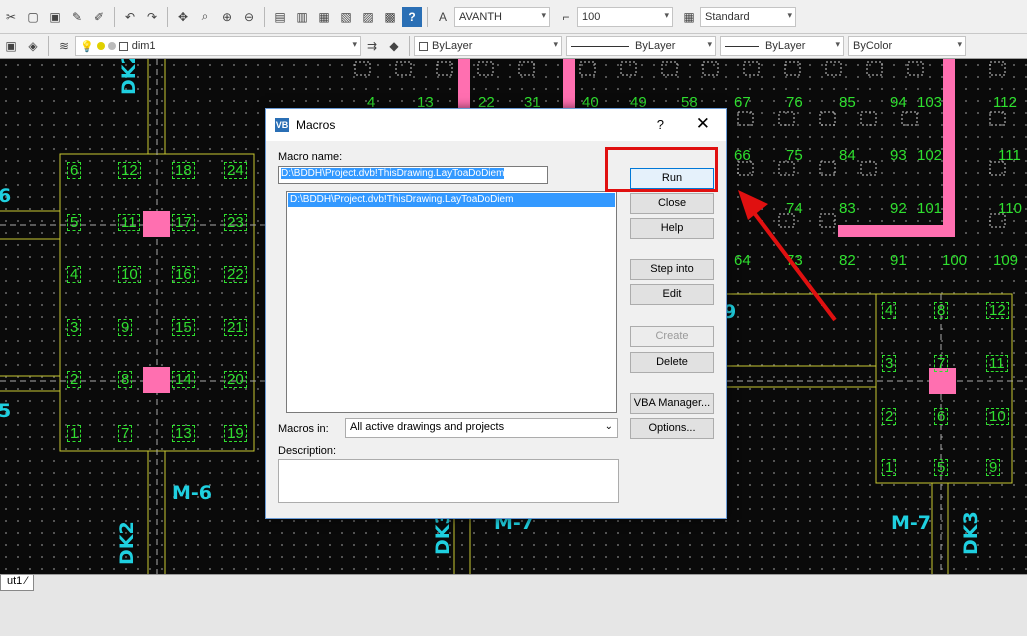  I want to click on layer-properties-icon: ▣, so click(11, 46).